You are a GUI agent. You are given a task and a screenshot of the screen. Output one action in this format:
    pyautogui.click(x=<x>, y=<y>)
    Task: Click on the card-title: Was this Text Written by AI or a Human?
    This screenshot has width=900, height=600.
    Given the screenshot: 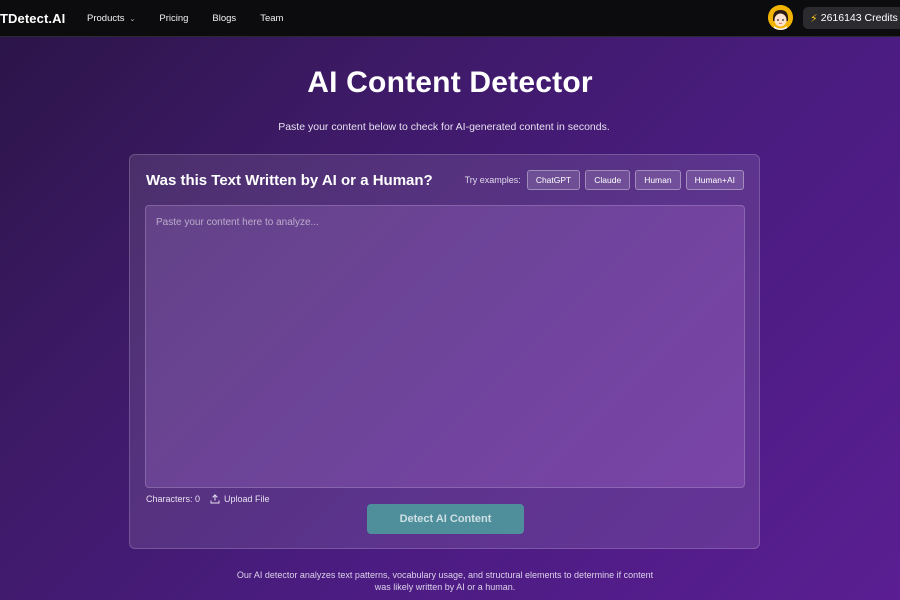 What is the action you would take?
    pyautogui.click(x=289, y=180)
    